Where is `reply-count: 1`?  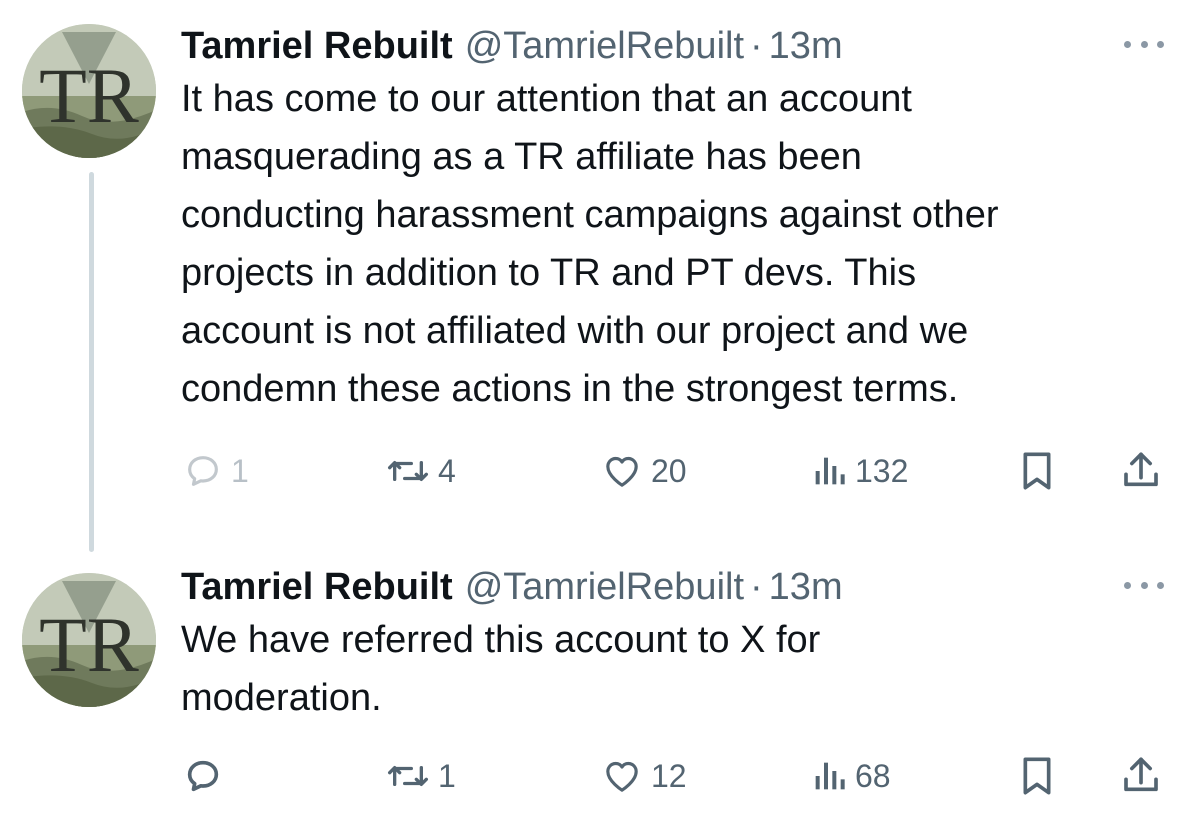
reply-count: 1 is located at coordinates (240, 470).